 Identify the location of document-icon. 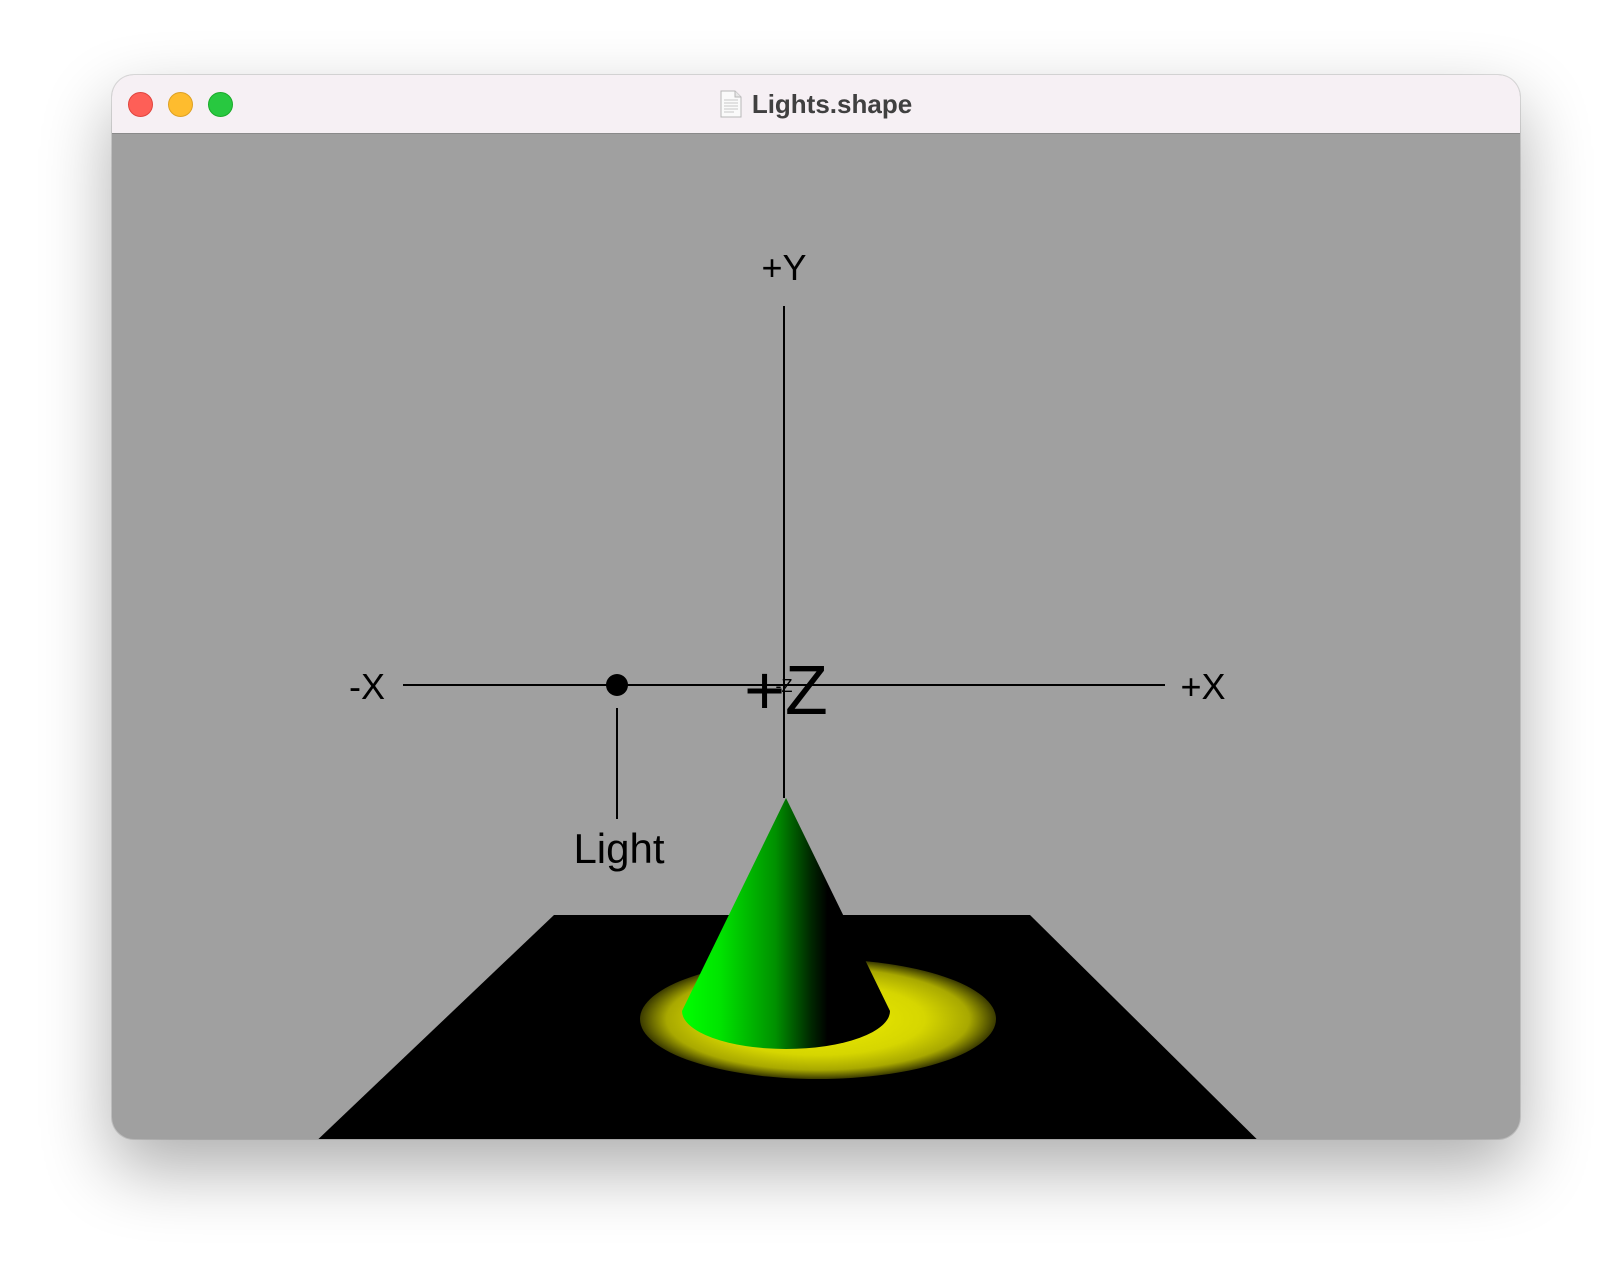
(731, 104).